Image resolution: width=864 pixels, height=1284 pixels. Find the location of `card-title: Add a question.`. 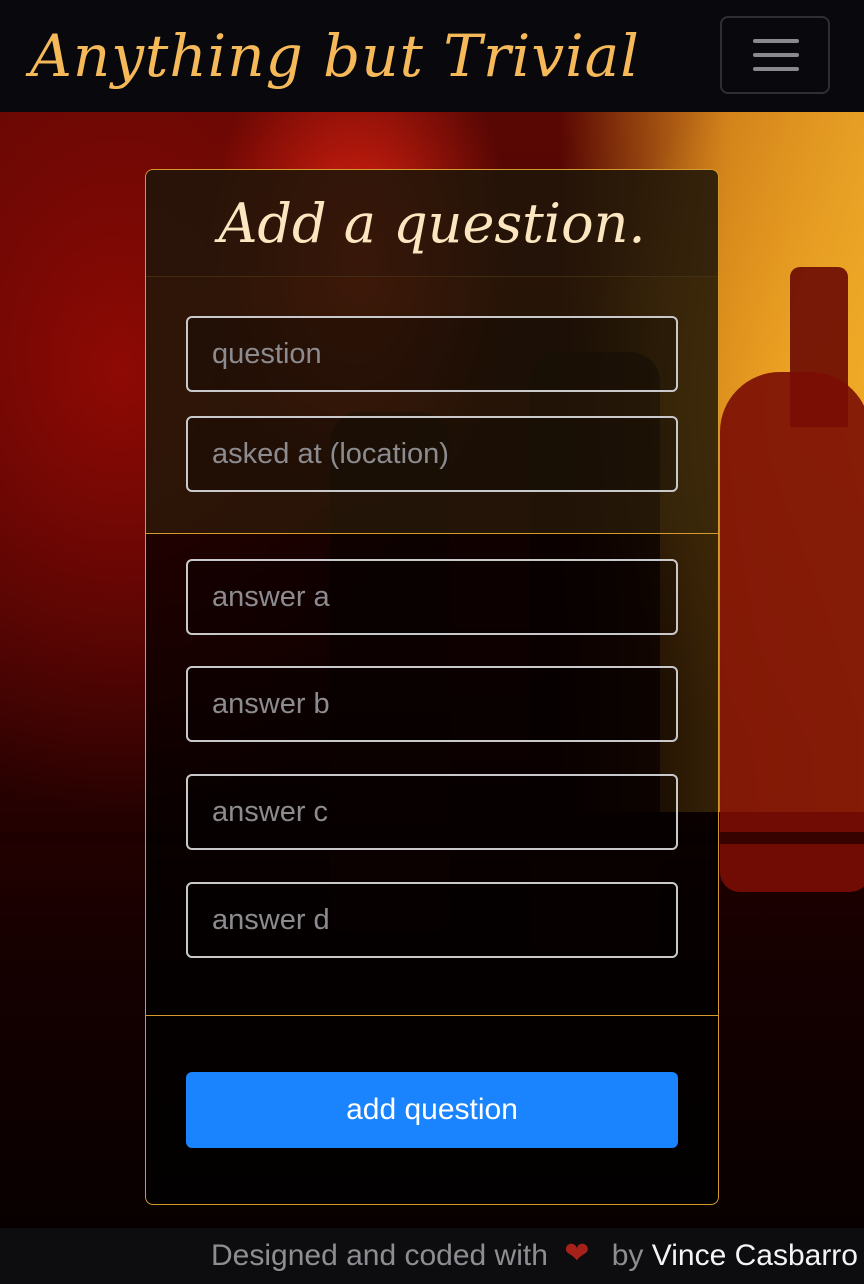

card-title: Add a question. is located at coordinates (432, 223).